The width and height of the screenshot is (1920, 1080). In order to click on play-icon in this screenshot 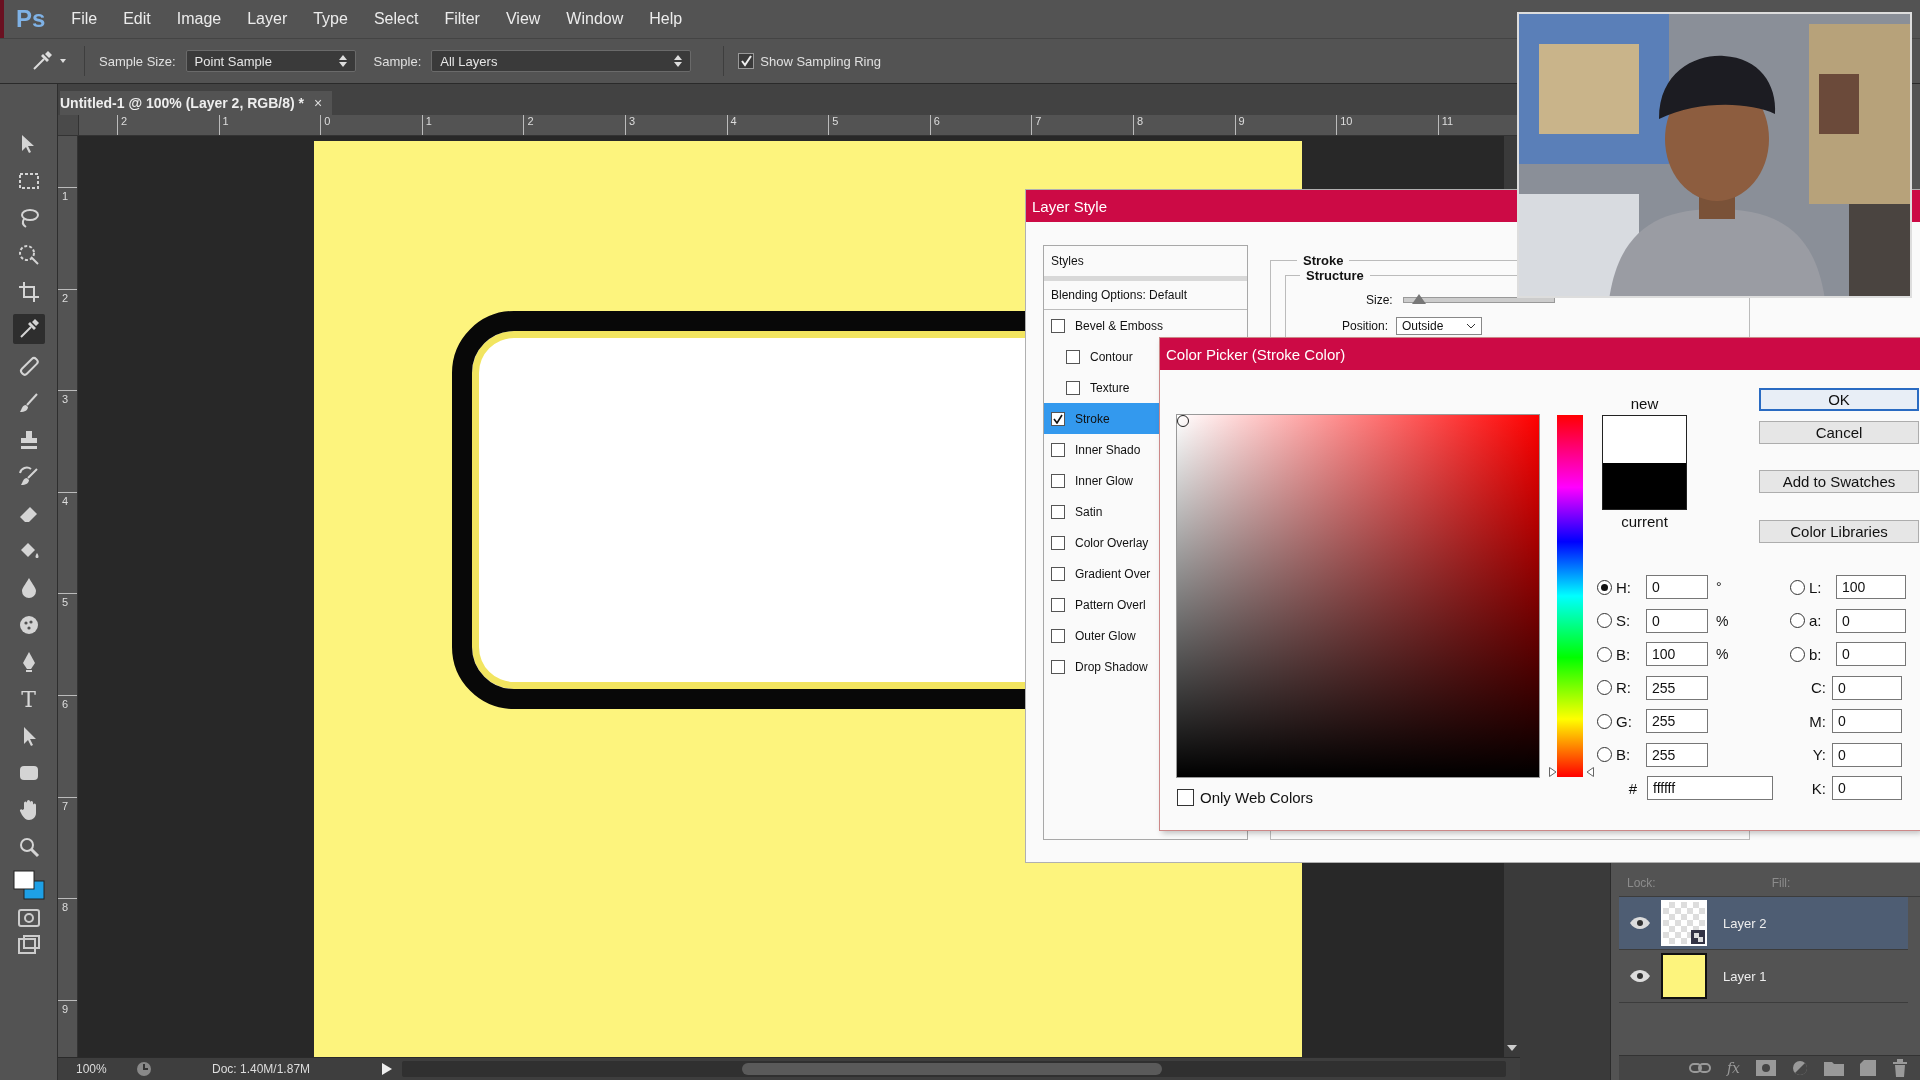, I will do `click(387, 1069)`.